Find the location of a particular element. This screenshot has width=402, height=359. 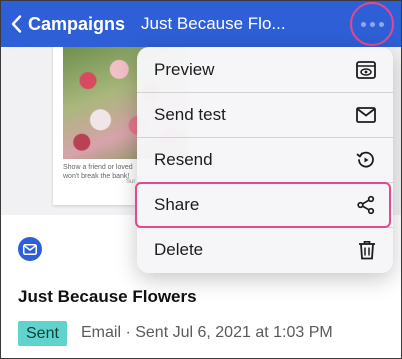

menu-item-label: Send test is located at coordinates (190, 114).